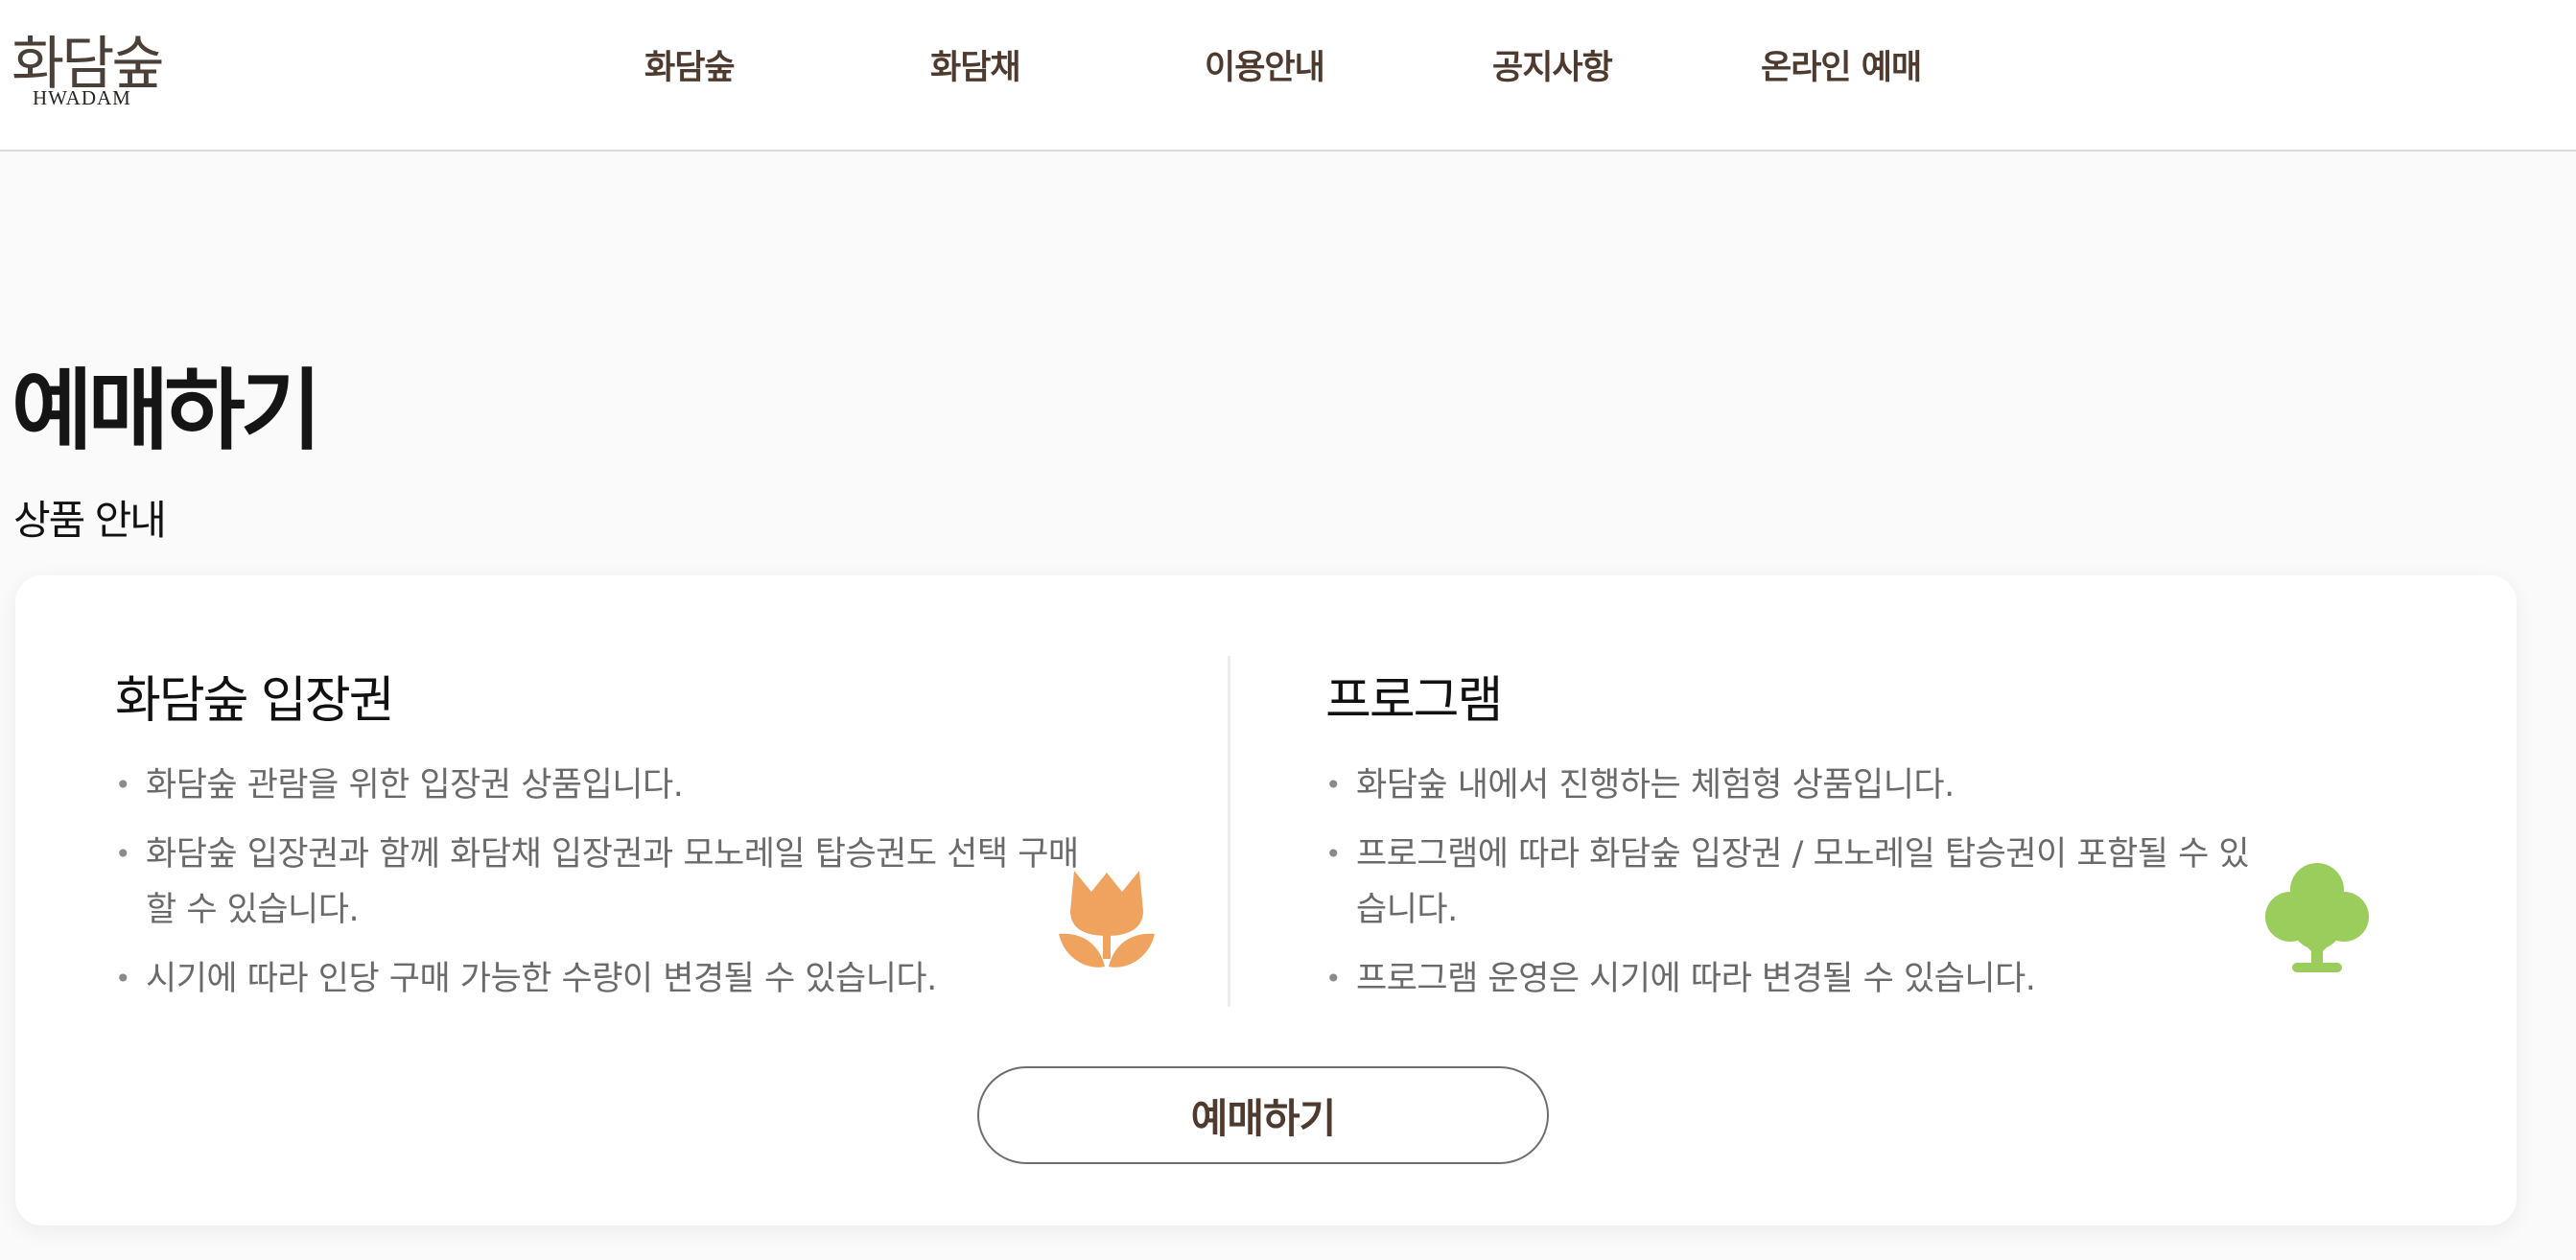 The width and height of the screenshot is (2576, 1260). Describe the element at coordinates (1414, 701) in the screenshot. I see `product-title: 프로그램` at that location.